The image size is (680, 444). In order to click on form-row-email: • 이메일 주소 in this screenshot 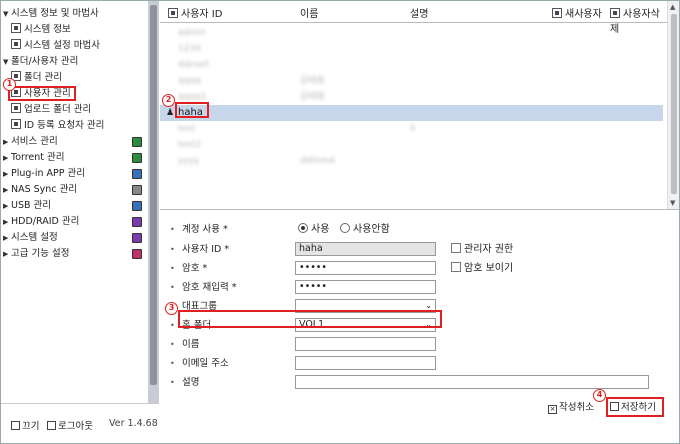, I will do `click(419, 364)`.